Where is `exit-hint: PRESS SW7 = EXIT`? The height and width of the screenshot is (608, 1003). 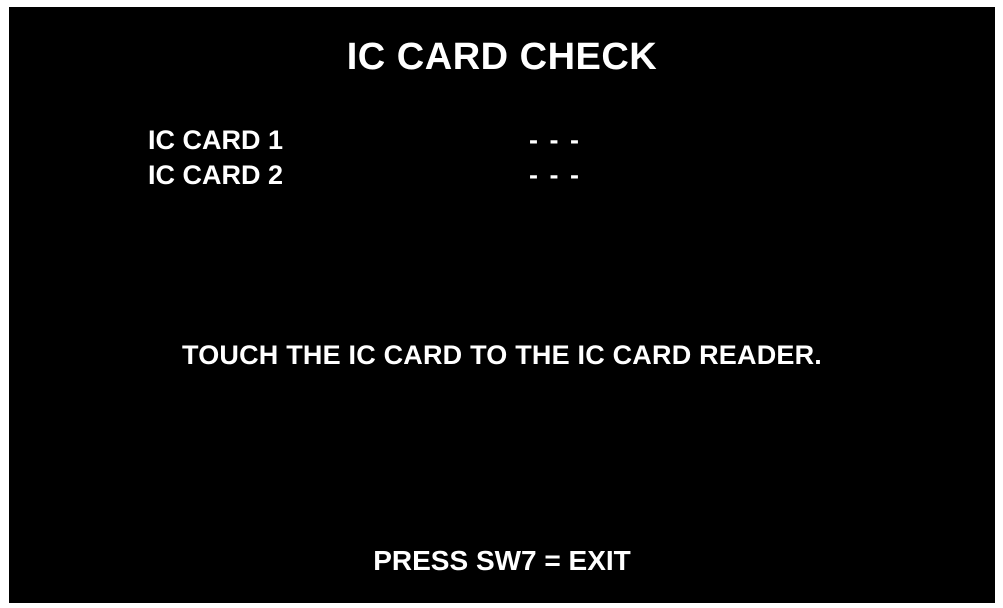 exit-hint: PRESS SW7 = EXIT is located at coordinates (502, 560).